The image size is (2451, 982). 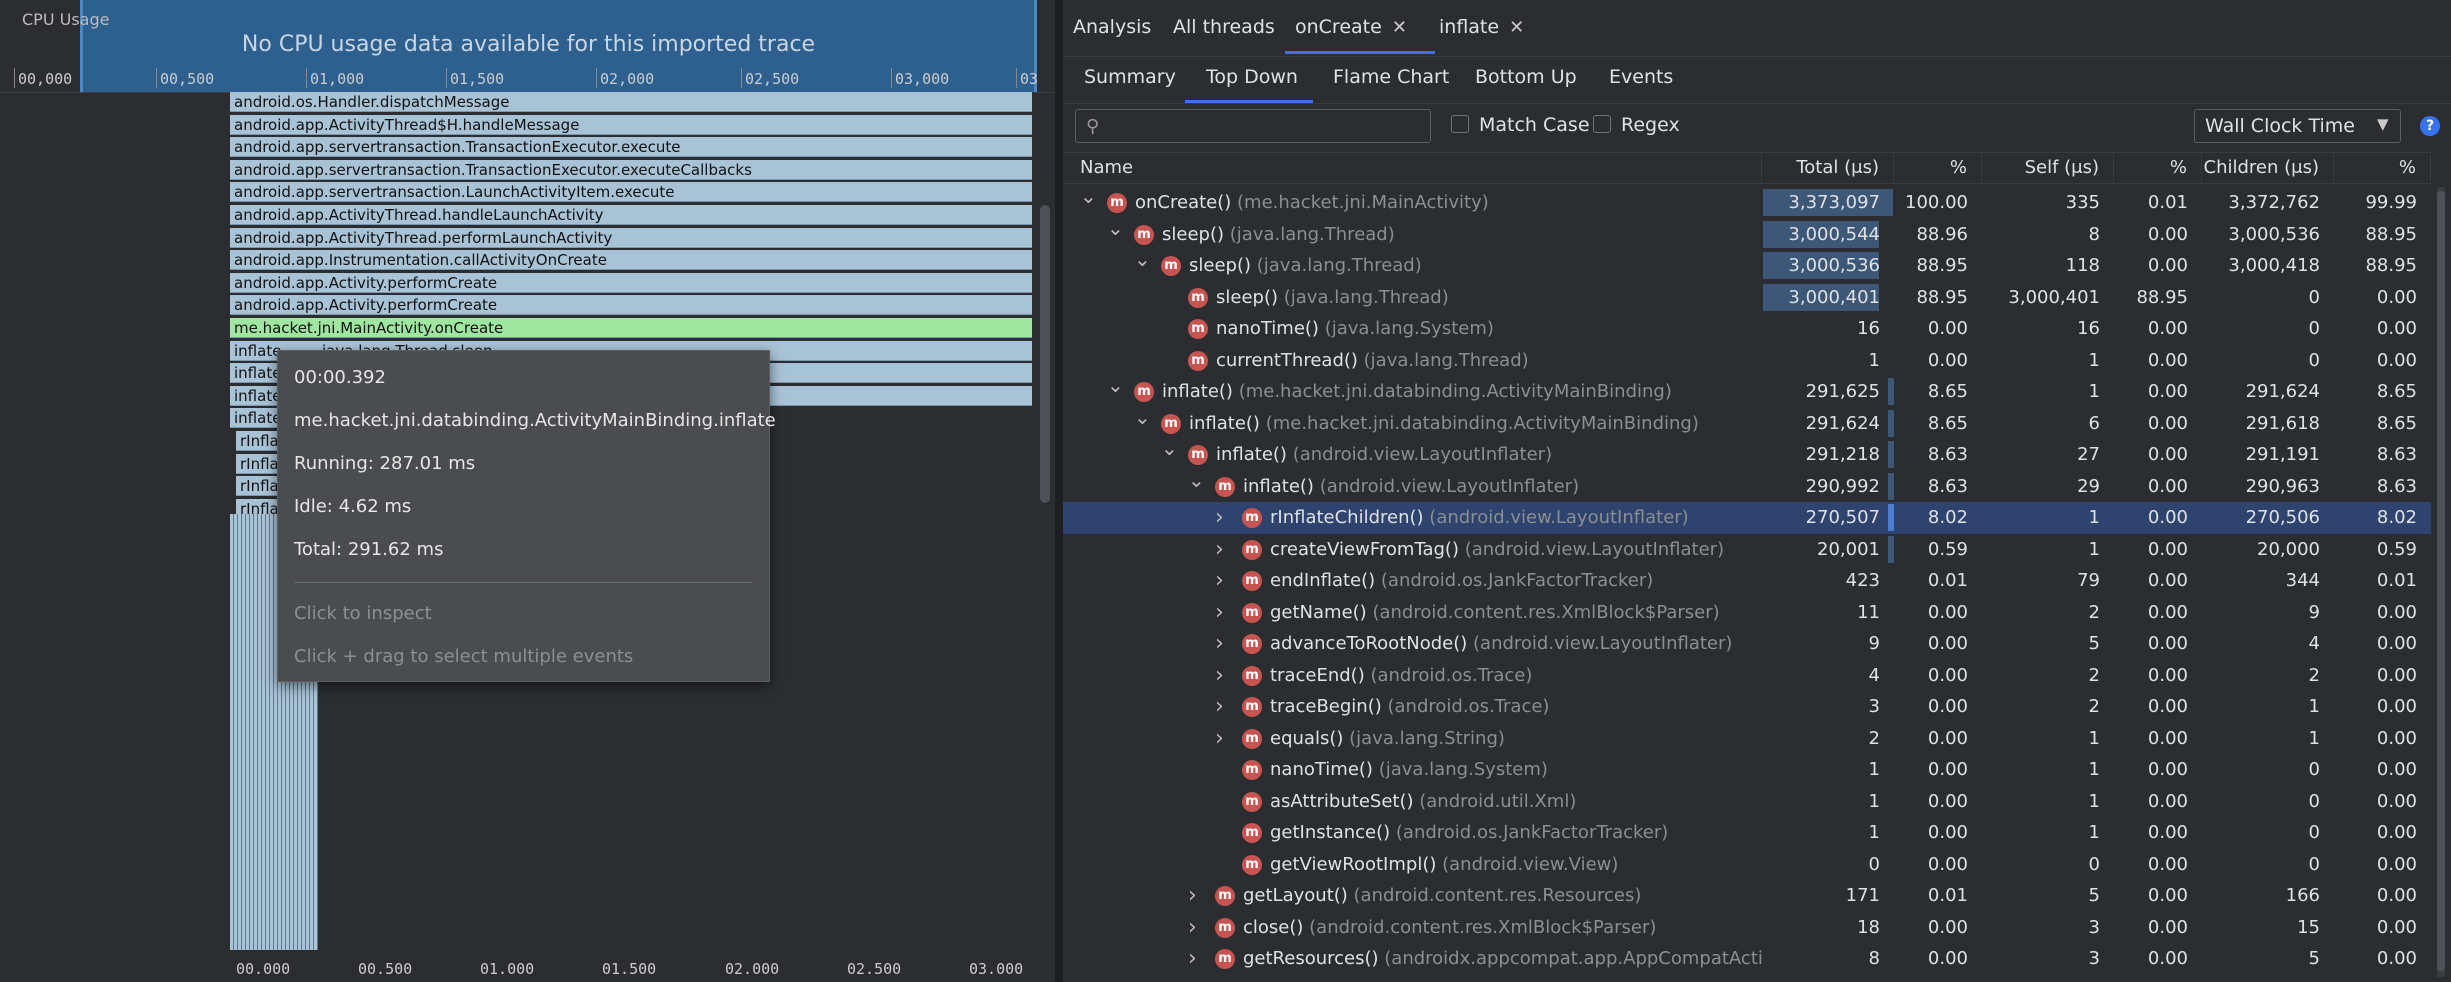 I want to click on regex-label: Regex, so click(x=1650, y=125).